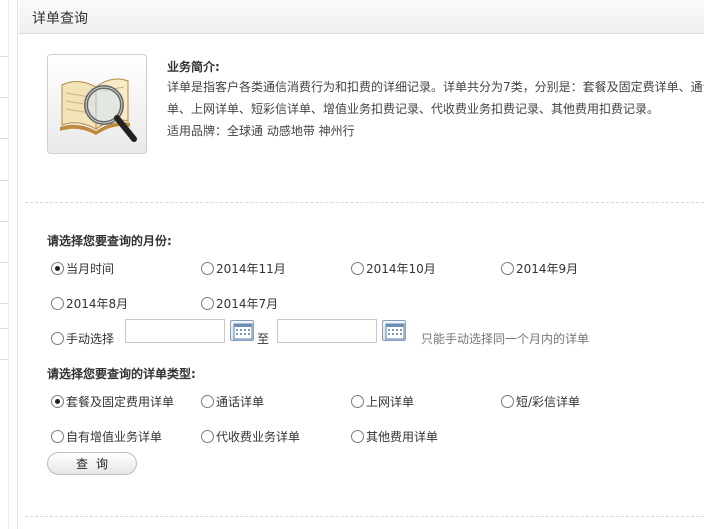 The width and height of the screenshot is (704, 529). I want to click on sidebar-edge-line, so click(8, 264).